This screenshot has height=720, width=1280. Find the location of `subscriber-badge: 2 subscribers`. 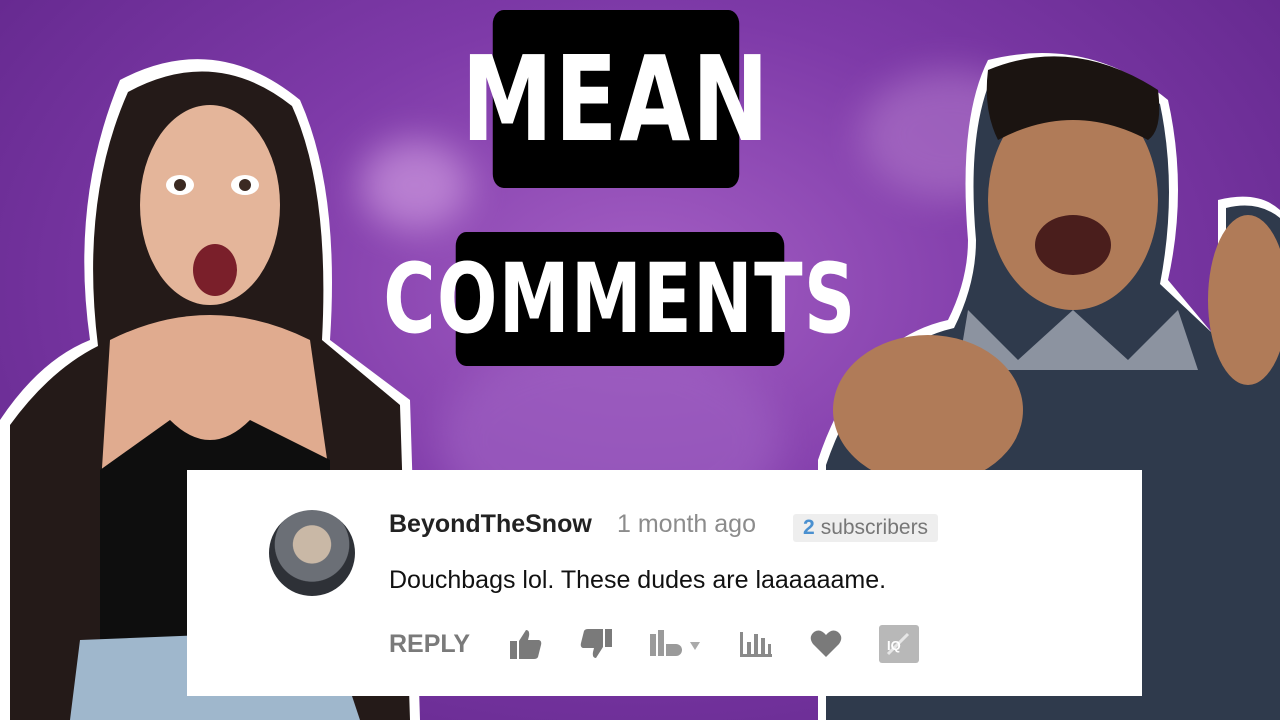

subscriber-badge: 2 subscribers is located at coordinates (866, 528).